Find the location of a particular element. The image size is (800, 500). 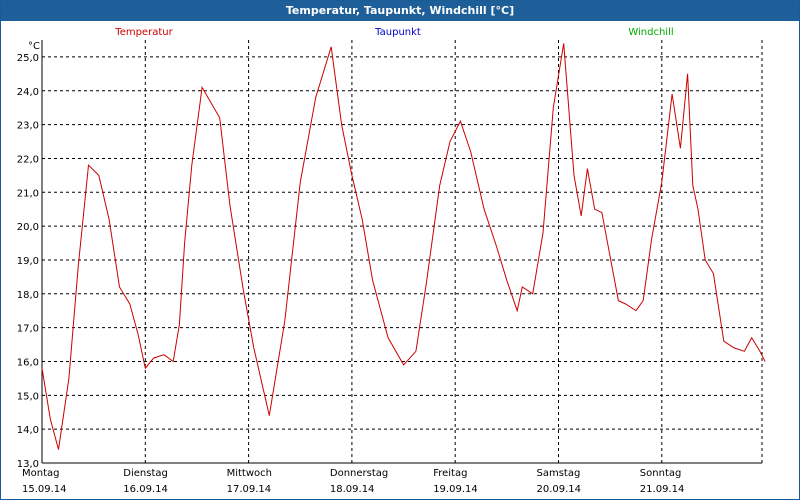

legend: Temperatur Taupunkt Windchill is located at coordinates (393, 32).